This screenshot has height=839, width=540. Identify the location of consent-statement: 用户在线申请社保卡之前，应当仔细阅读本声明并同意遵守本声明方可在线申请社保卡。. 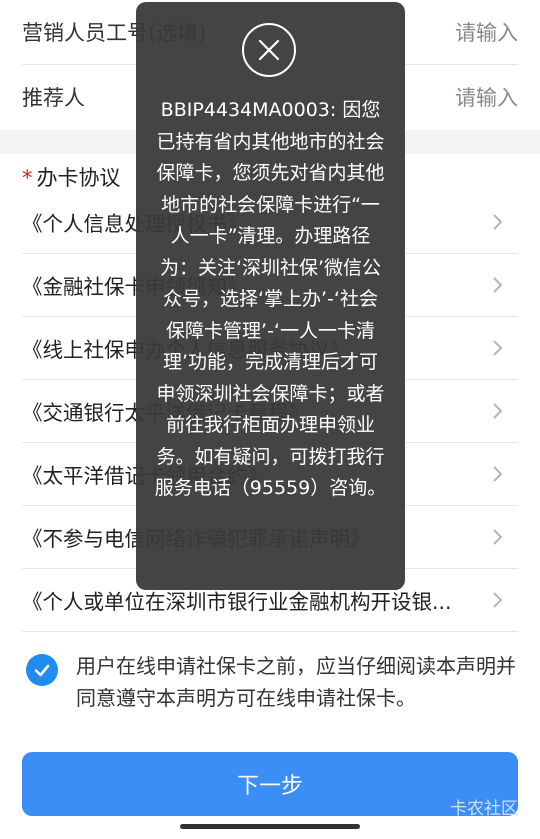
(270, 682).